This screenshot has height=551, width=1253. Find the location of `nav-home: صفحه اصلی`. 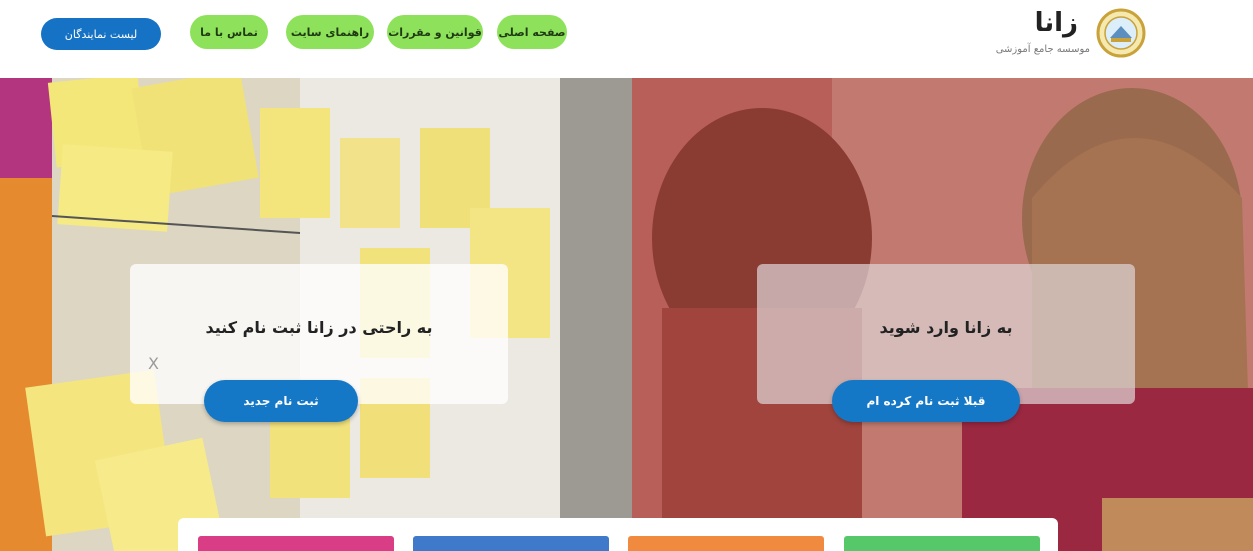

nav-home: صفحه اصلی is located at coordinates (532, 32).